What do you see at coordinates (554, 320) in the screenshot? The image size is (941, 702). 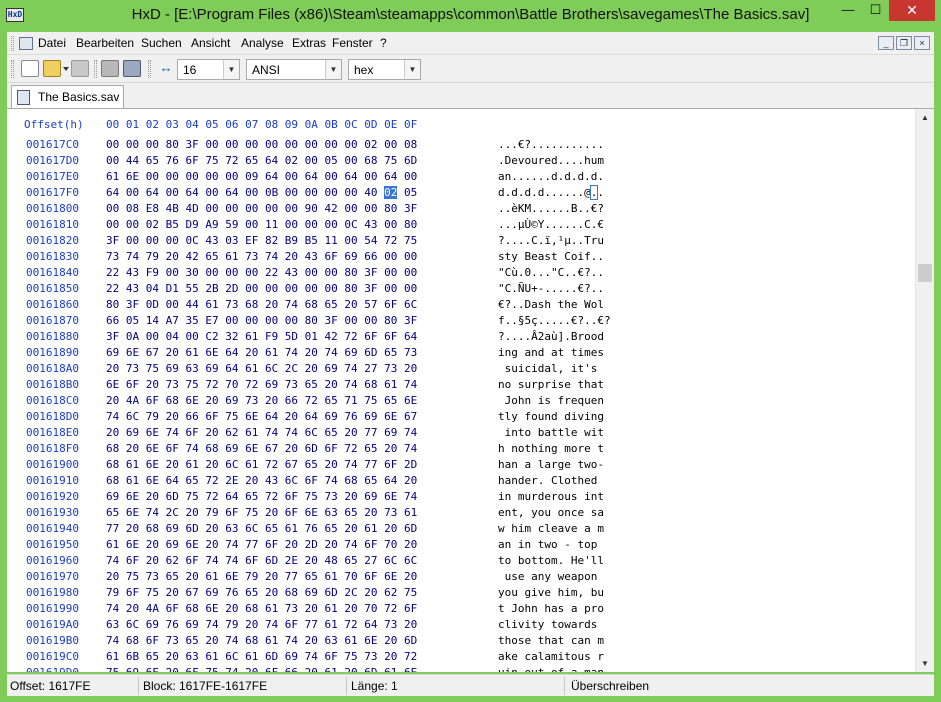 I see `row-text: f..§5ç.....€?..€?` at bounding box center [554, 320].